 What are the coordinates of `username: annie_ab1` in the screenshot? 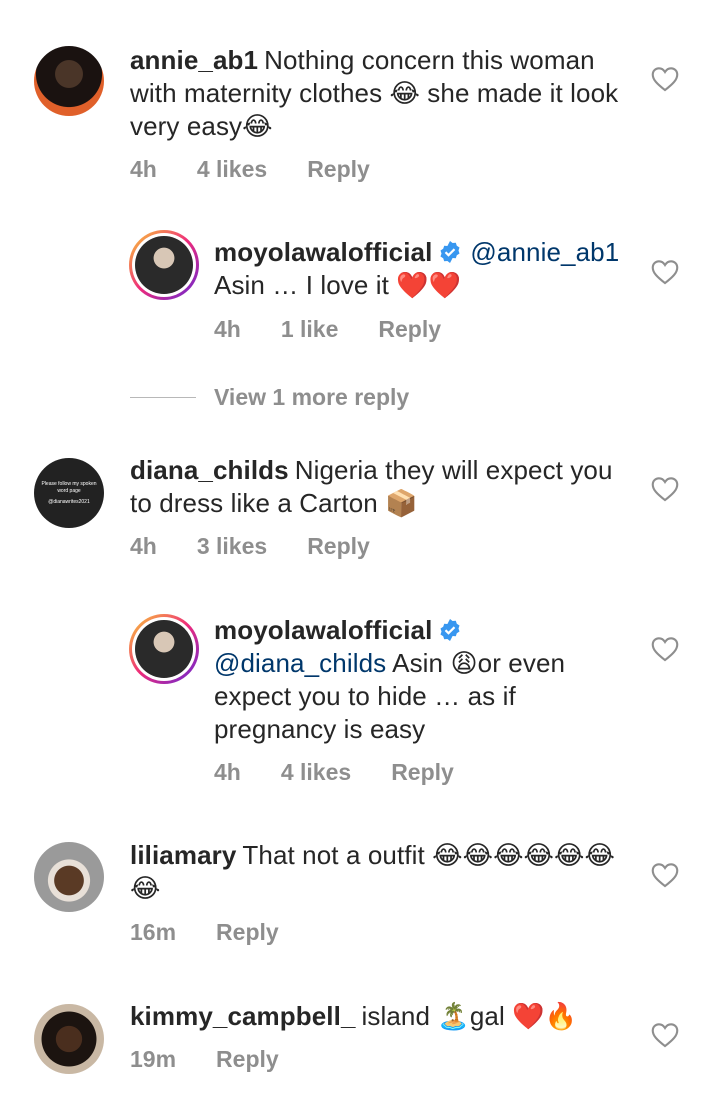 It's located at (194, 60).